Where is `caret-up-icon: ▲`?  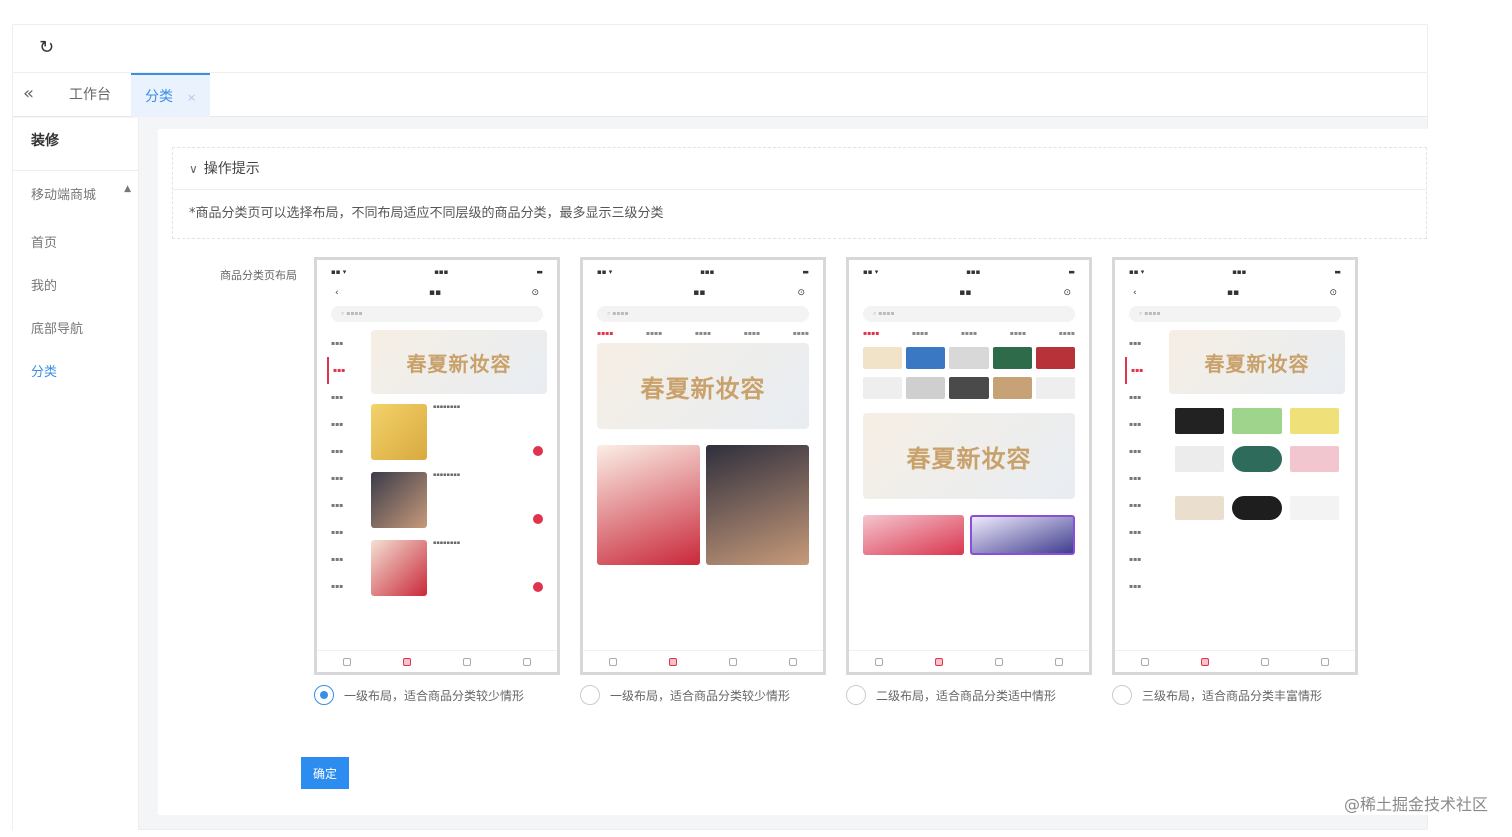
caret-up-icon: ▲ is located at coordinates (127, 189).